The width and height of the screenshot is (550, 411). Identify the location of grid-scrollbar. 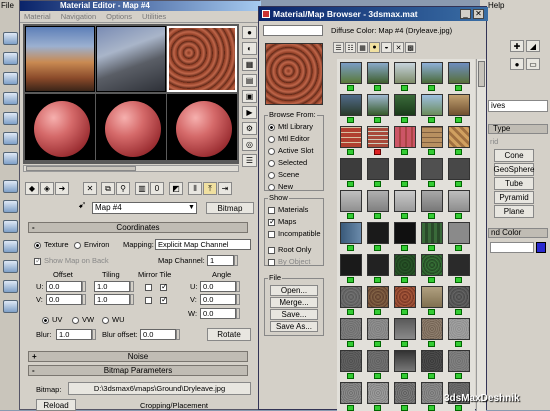
(481, 235).